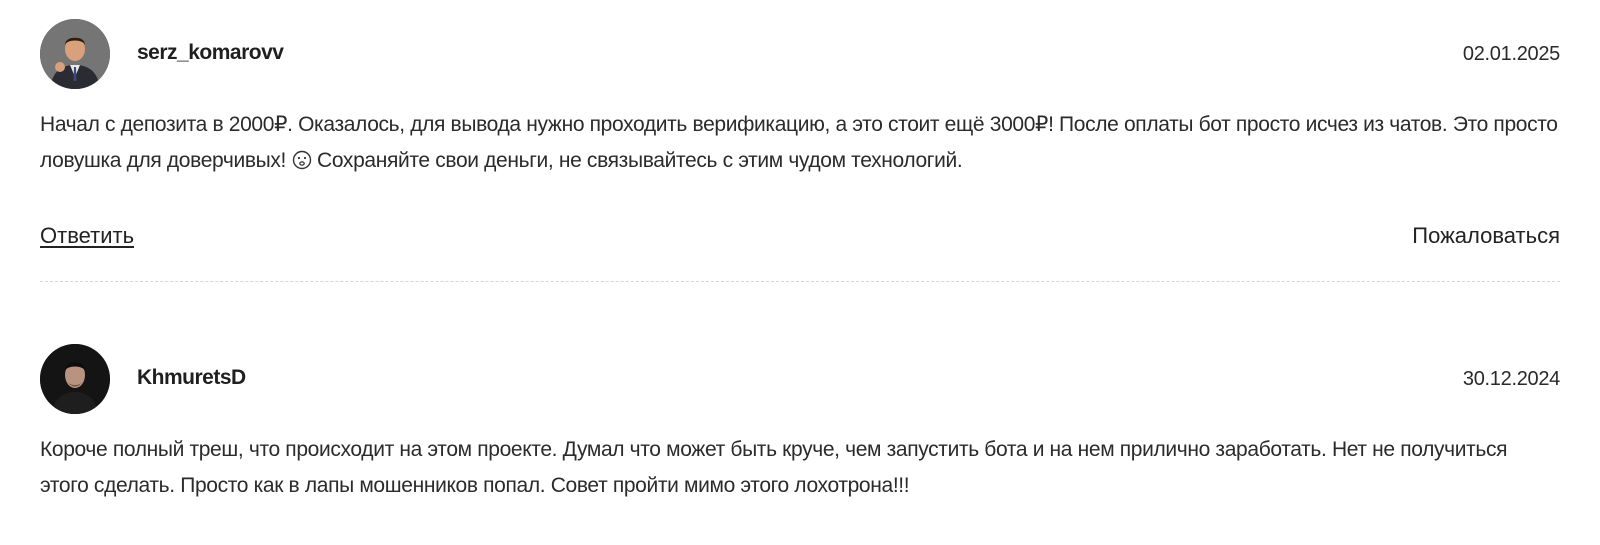  What do you see at coordinates (800, 281) in the screenshot?
I see `comment-divider` at bounding box center [800, 281].